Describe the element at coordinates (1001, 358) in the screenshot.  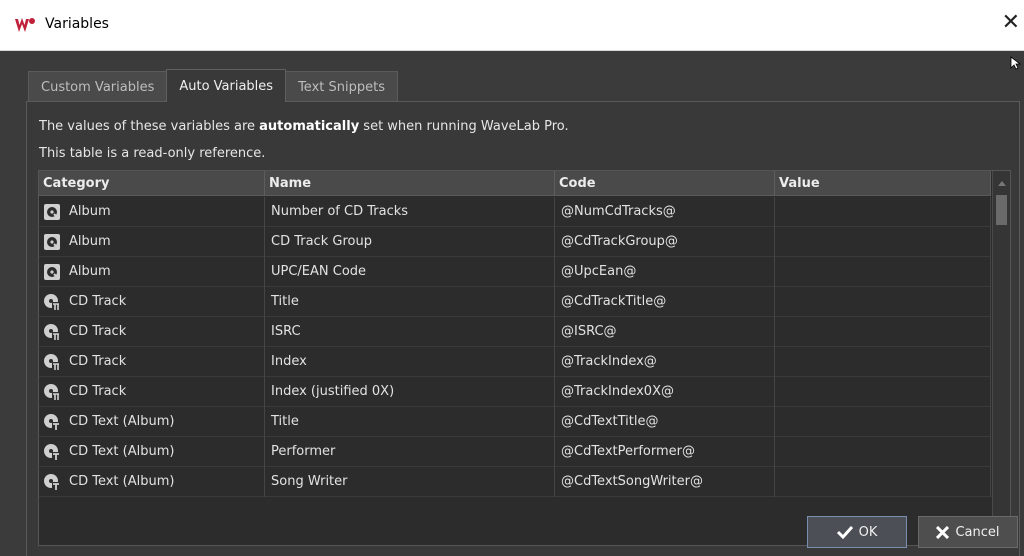
I see `vertical-scrollbar` at that location.